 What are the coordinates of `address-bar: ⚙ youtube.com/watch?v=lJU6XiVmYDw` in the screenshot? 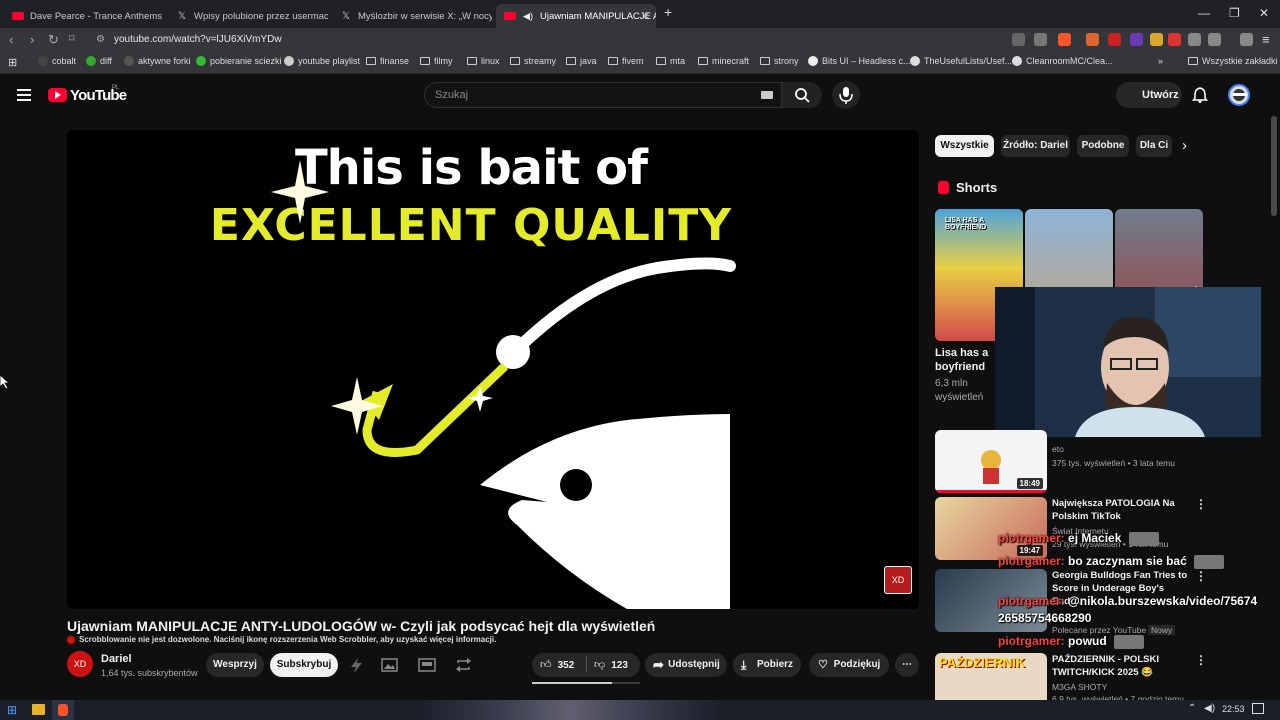 It's located at (548, 40).